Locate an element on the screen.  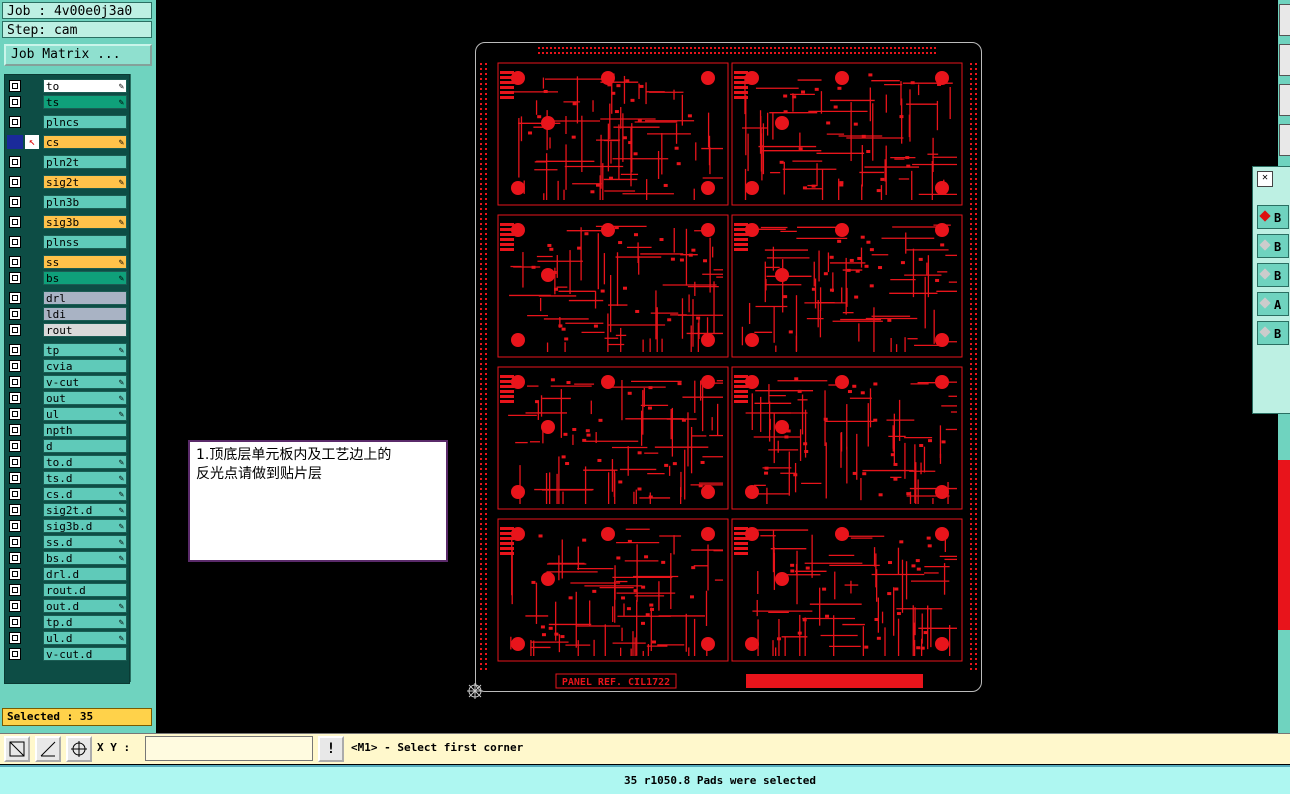
layer-row-sig3b: sig3b ✎ is located at coordinates (67, 222).